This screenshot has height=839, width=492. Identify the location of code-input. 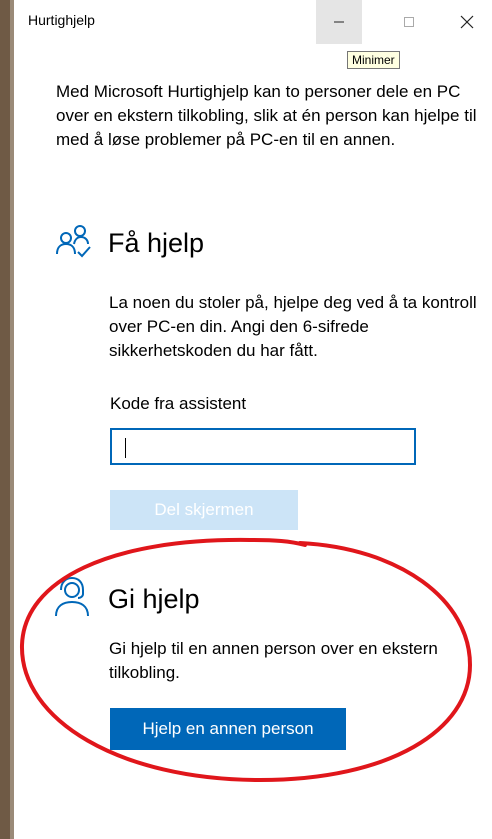
(263, 446).